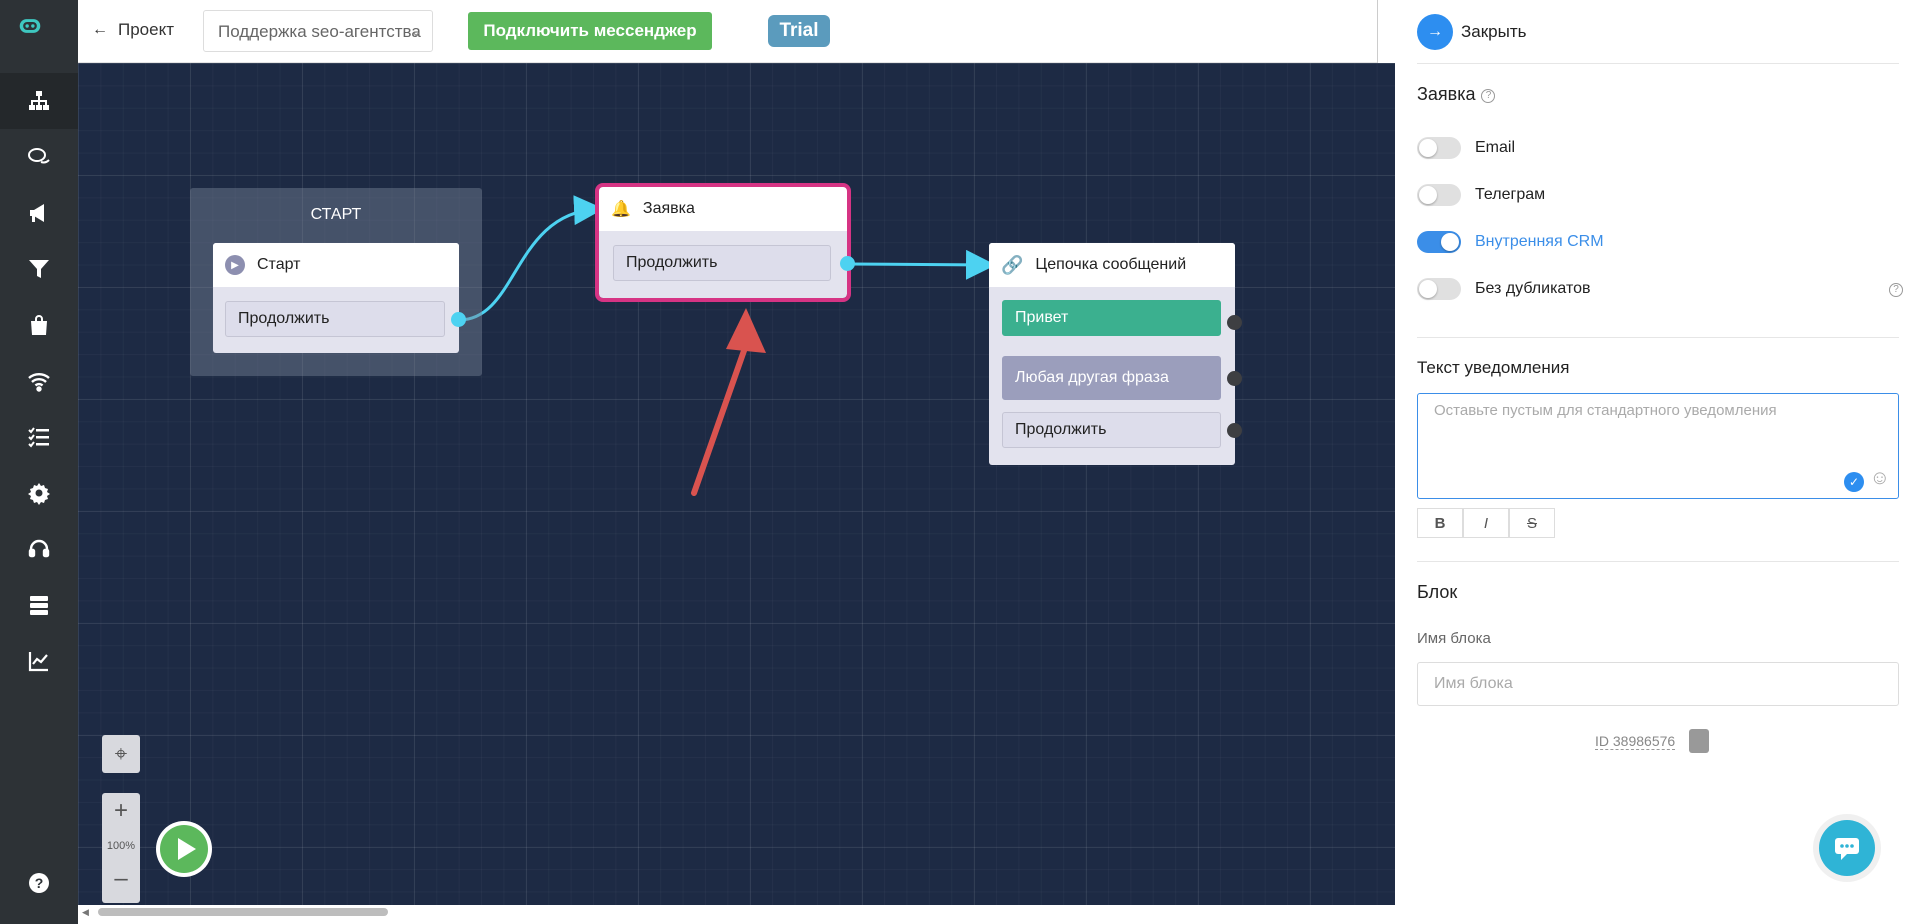  What do you see at coordinates (39, 437) in the screenshot?
I see `checklist-icon` at bounding box center [39, 437].